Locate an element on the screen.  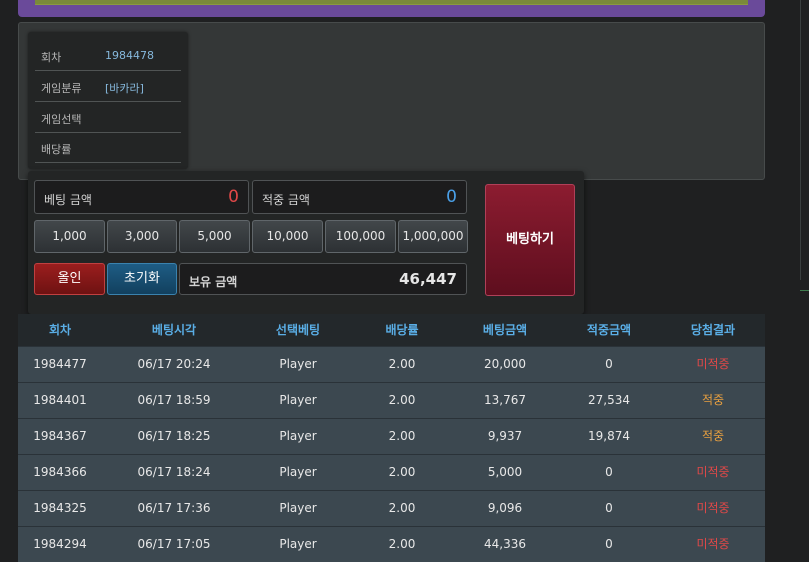
header-bet-amount: 베팅금액 is located at coordinates (505, 330).